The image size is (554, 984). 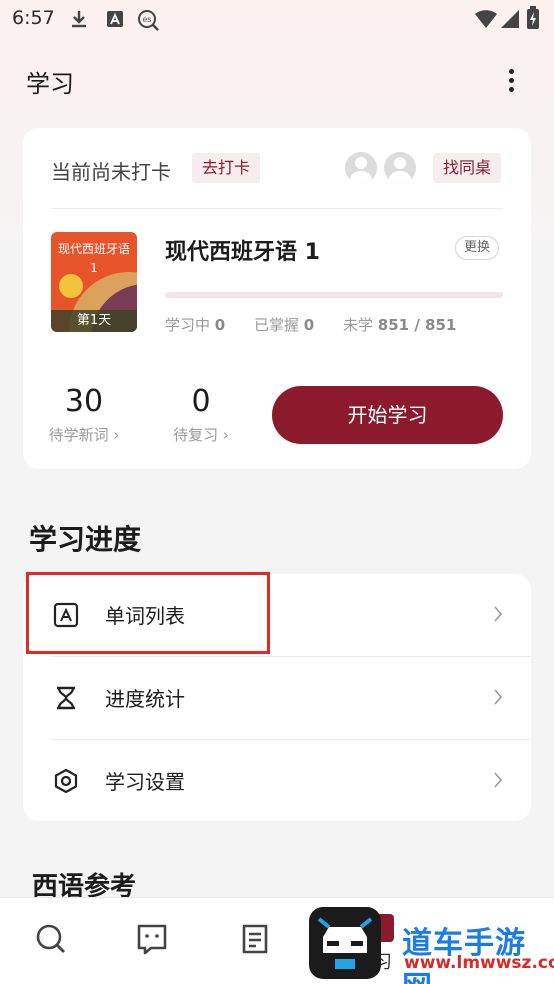 I want to click on watermark-text: 道车手游网, so click(x=464, y=955).